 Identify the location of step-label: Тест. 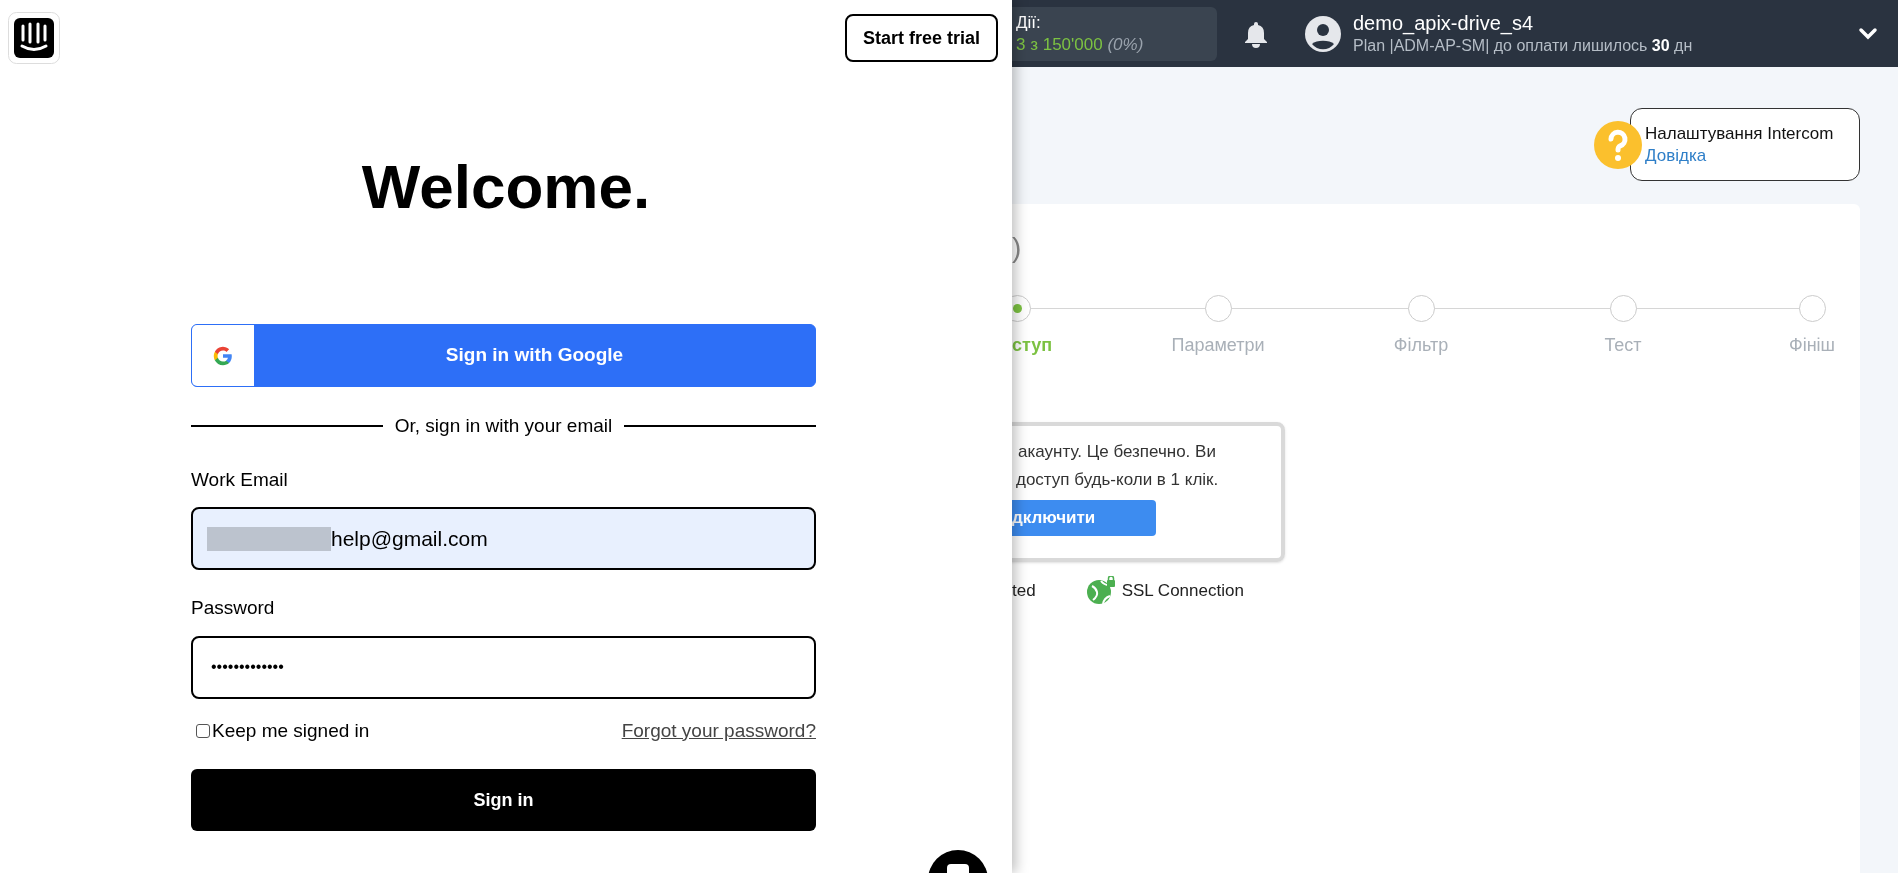
(1623, 345).